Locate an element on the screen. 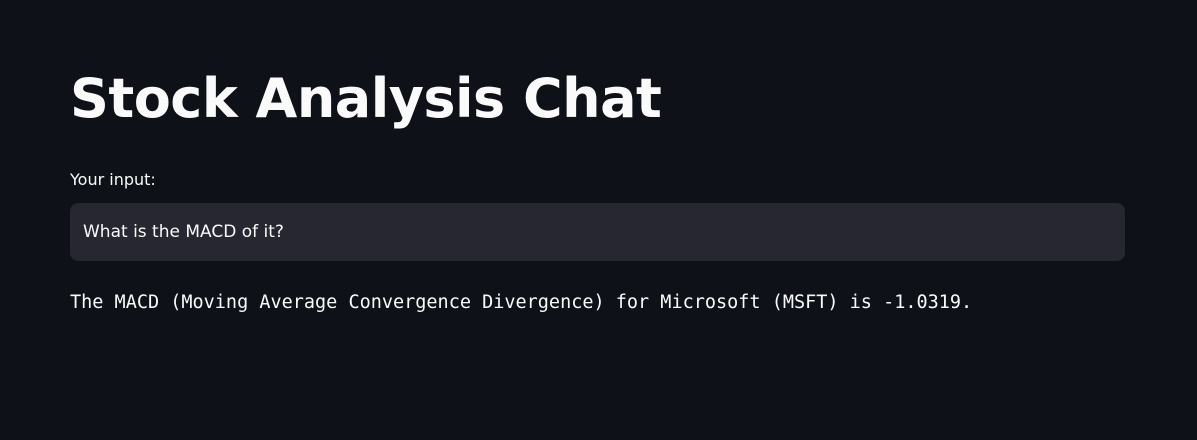 Image resolution: width=1197 pixels, height=440 pixels. input-label: Your input: is located at coordinates (113, 179).